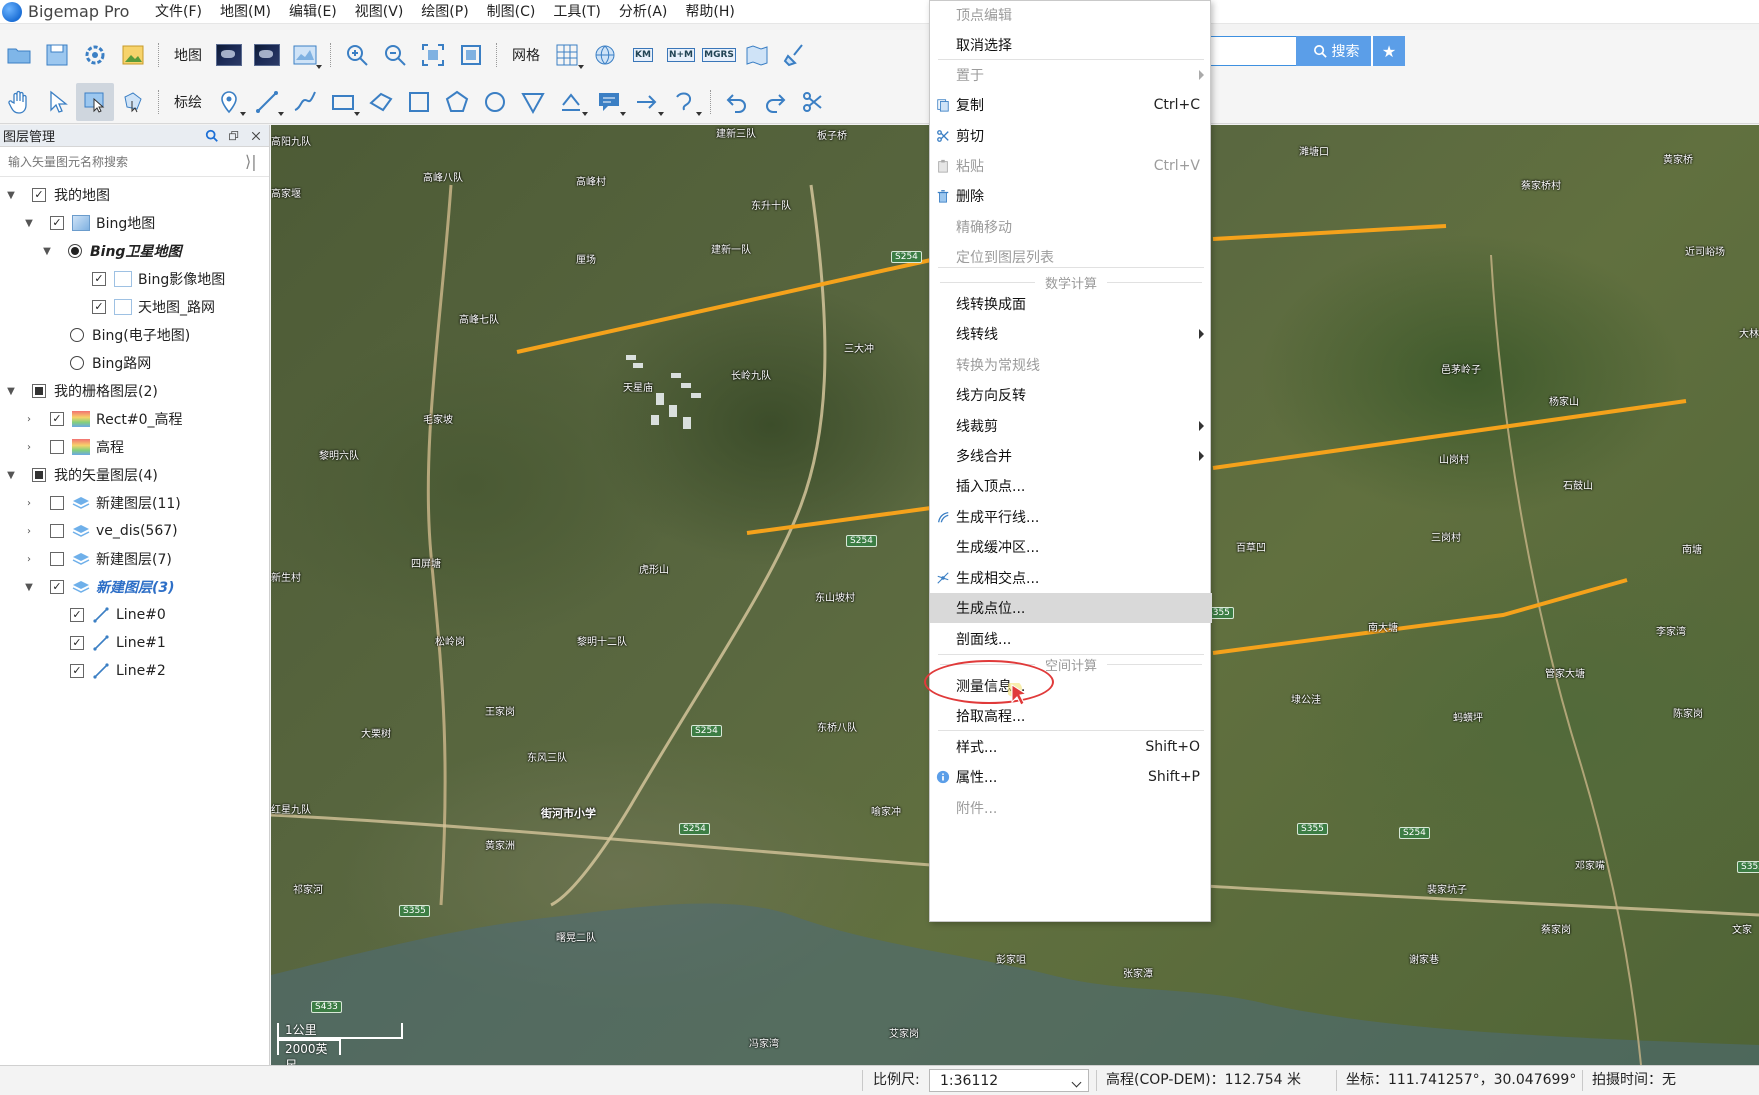  What do you see at coordinates (1071, 747) in the screenshot?
I see `menu-item-25: 样式... Shift+O` at bounding box center [1071, 747].